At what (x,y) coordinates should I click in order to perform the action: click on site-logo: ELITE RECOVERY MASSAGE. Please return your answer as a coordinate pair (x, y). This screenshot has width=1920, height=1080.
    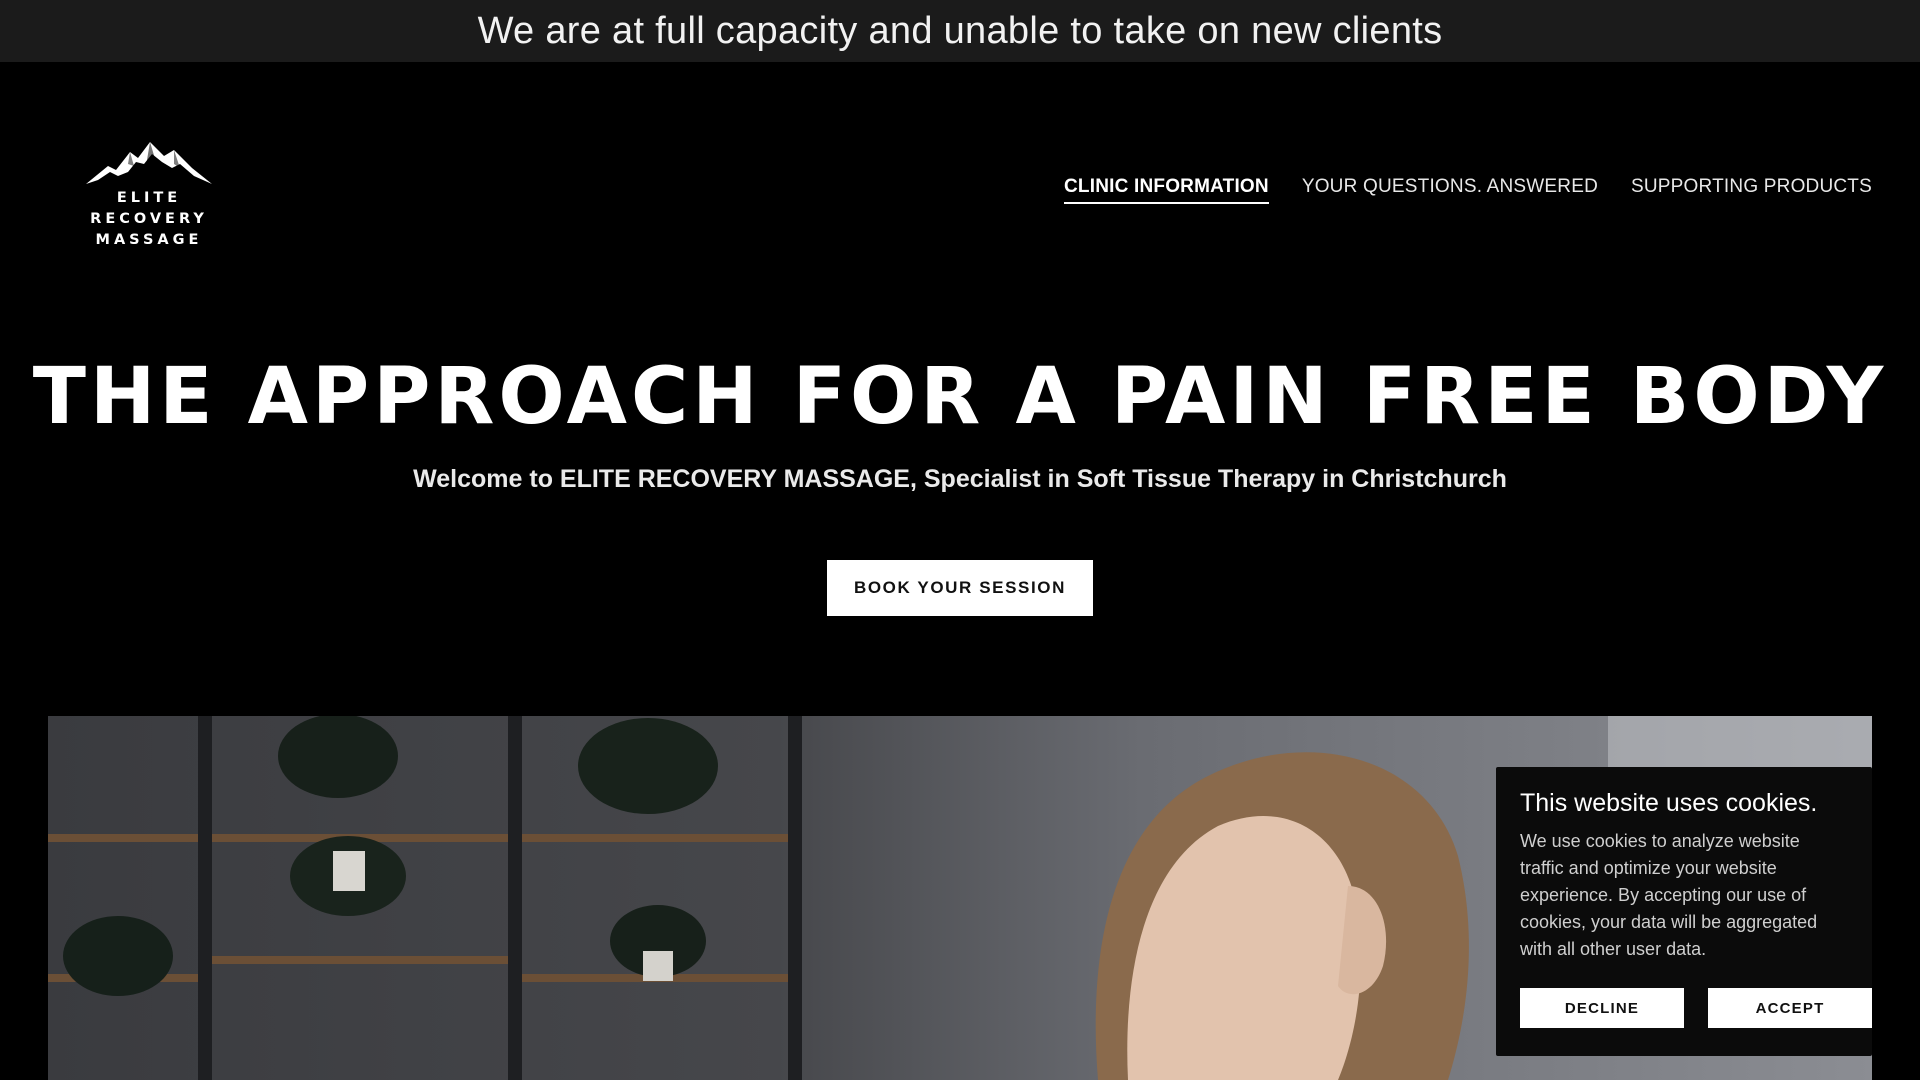
    Looking at the image, I should click on (149, 194).